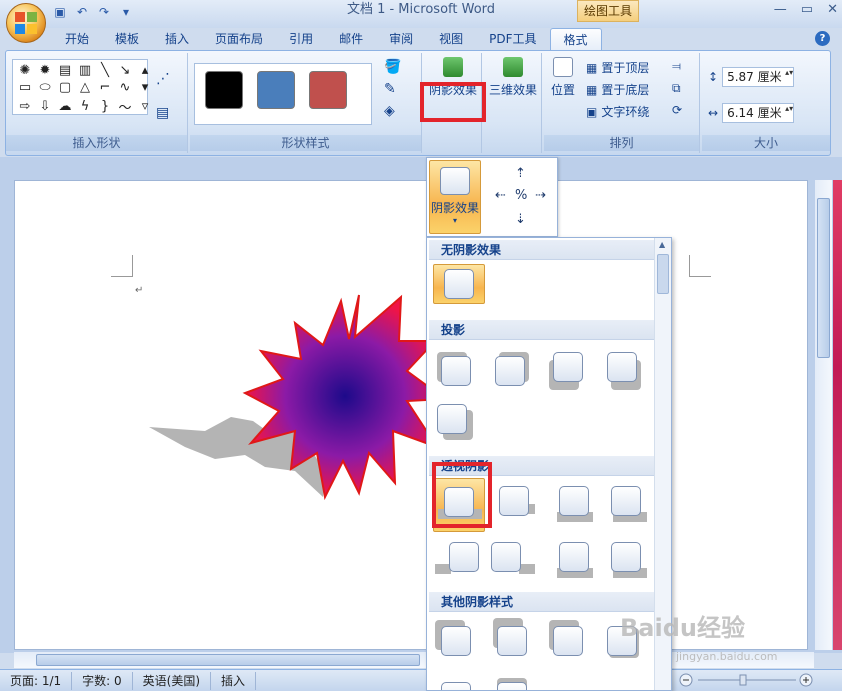 The width and height of the screenshot is (842, 691). Describe the element at coordinates (514, 501) in the screenshot. I see `perspective-2-preview` at that location.